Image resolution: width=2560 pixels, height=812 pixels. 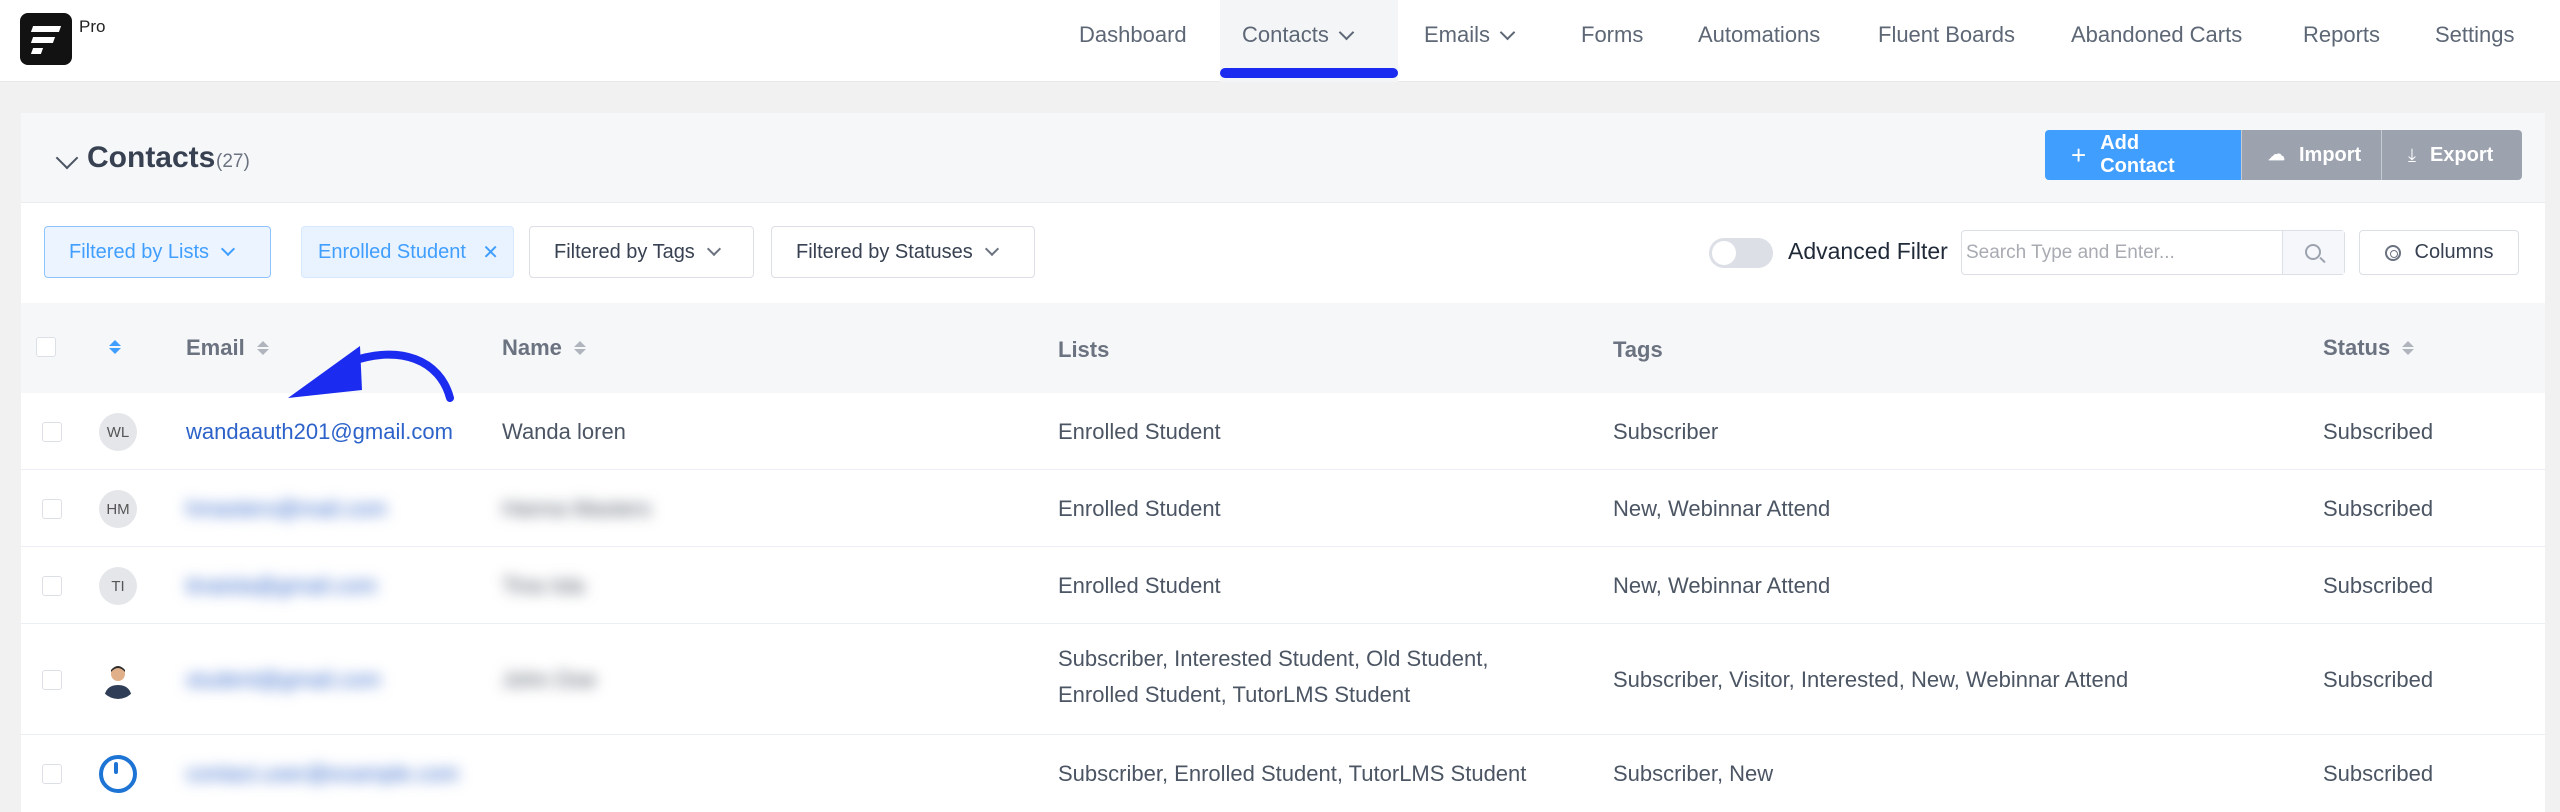 I want to click on column-tags: Tags, so click(x=1638, y=350).